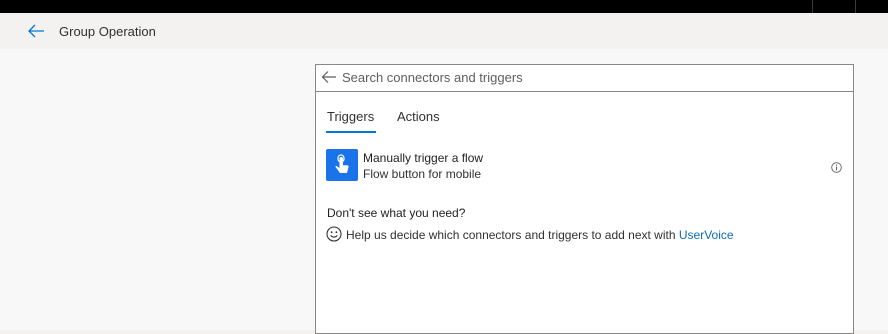  Describe the element at coordinates (444, 6) in the screenshot. I see `top-bar` at that location.